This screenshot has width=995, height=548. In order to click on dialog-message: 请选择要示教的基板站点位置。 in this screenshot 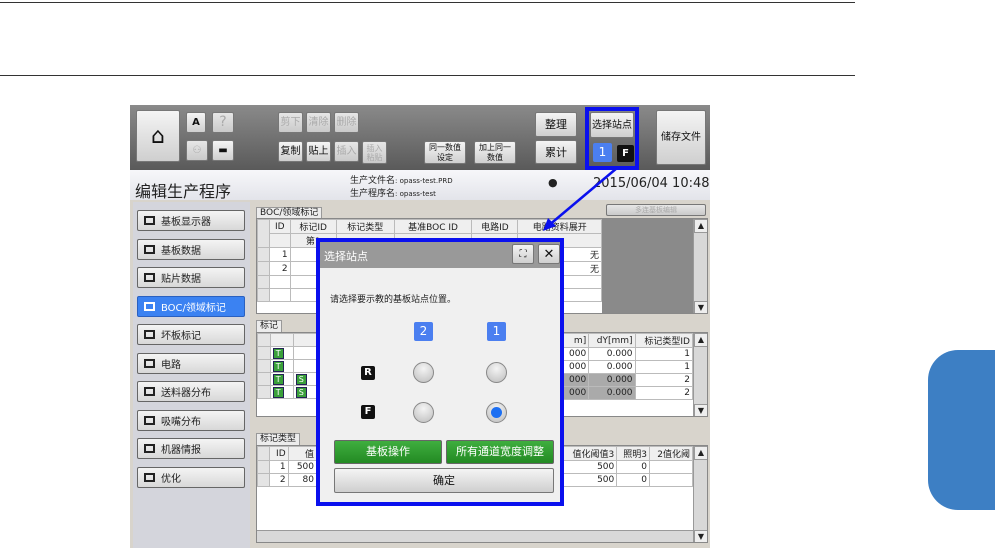, I will do `click(393, 300)`.